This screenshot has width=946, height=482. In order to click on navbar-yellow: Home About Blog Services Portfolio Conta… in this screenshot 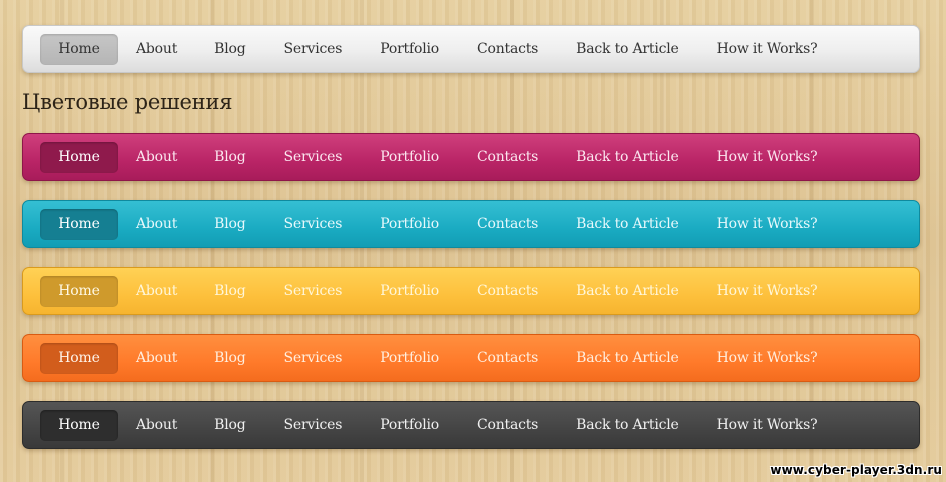, I will do `click(471, 291)`.